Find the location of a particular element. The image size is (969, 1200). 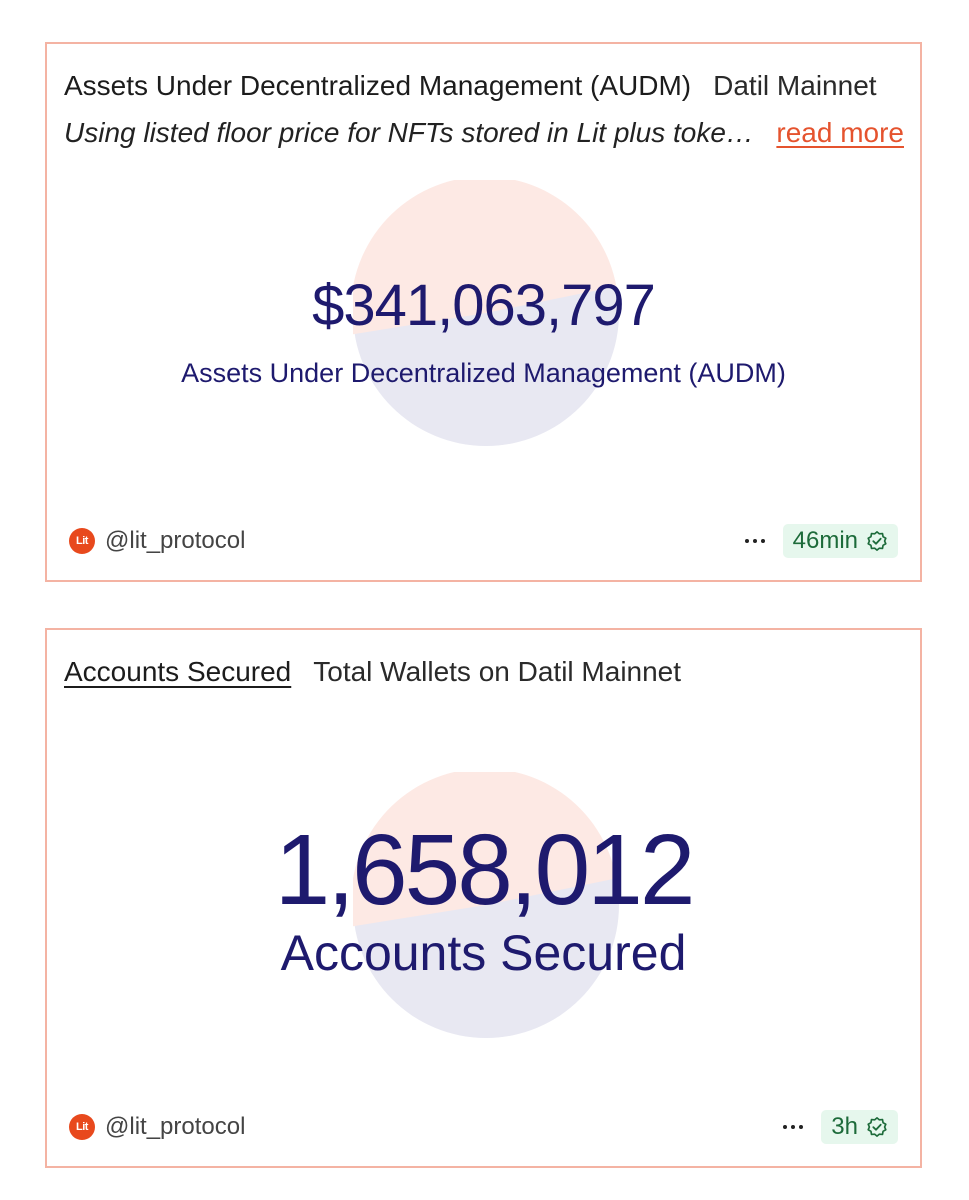

card-footer: Lit @lit_protocol 3h is located at coordinates (483, 1127).